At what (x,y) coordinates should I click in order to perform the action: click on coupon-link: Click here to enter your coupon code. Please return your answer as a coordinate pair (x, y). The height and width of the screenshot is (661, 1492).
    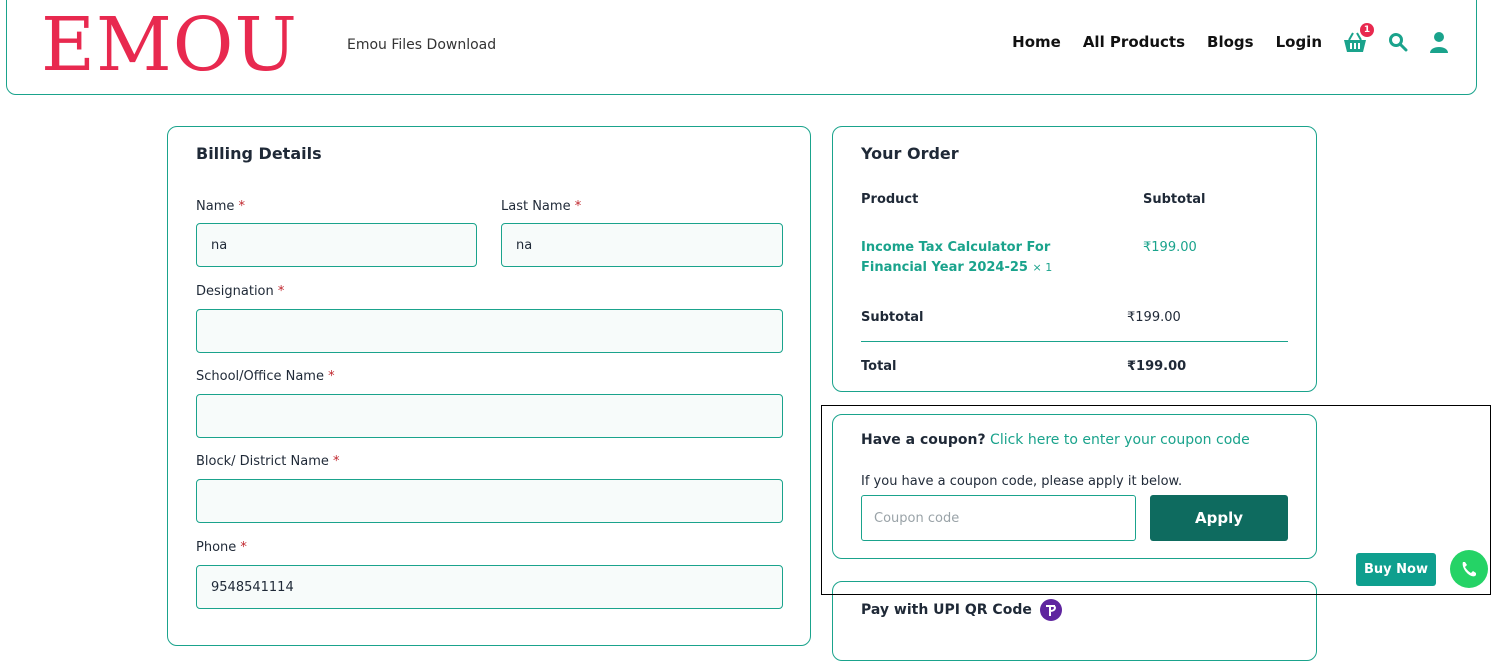
    Looking at the image, I should click on (1120, 440).